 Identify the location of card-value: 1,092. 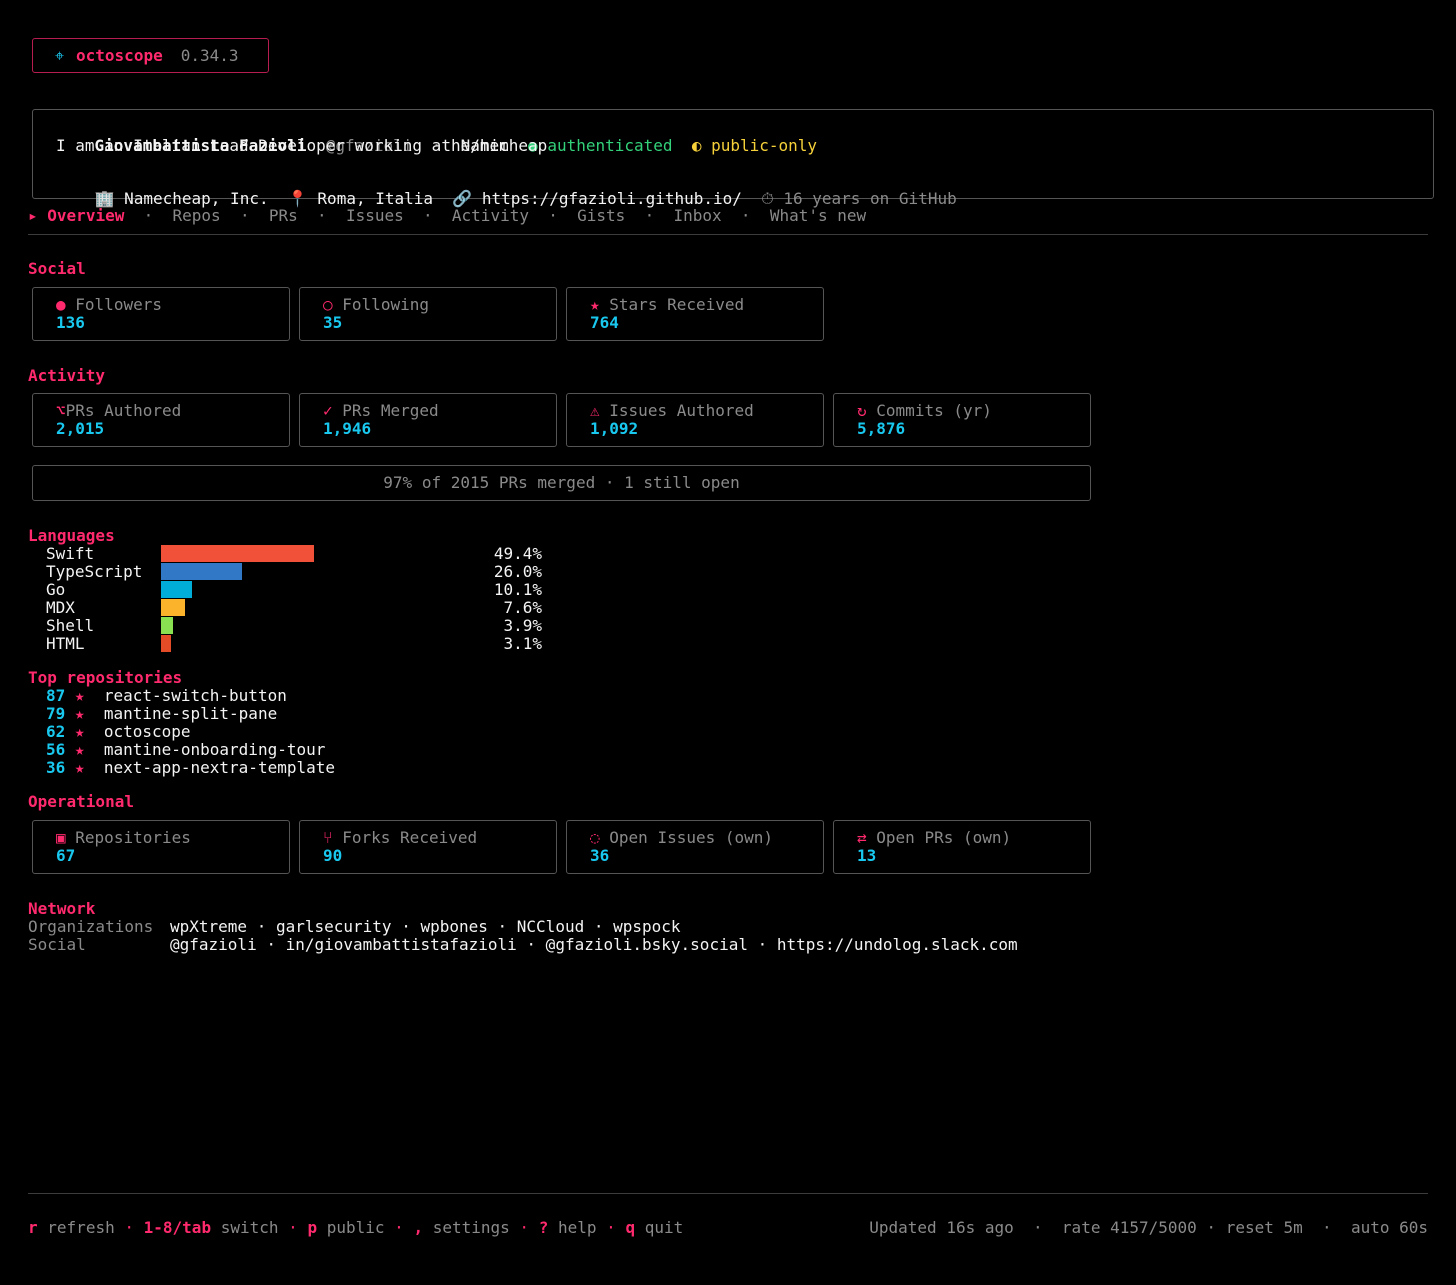
(614, 428).